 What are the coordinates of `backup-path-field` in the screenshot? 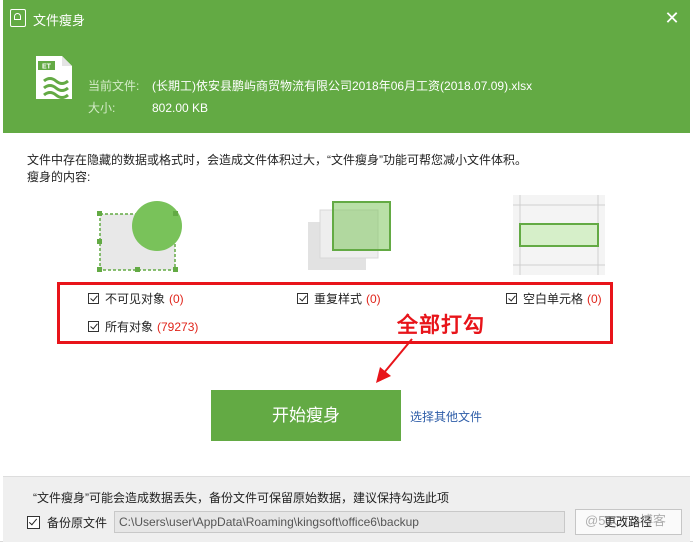 It's located at (340, 522).